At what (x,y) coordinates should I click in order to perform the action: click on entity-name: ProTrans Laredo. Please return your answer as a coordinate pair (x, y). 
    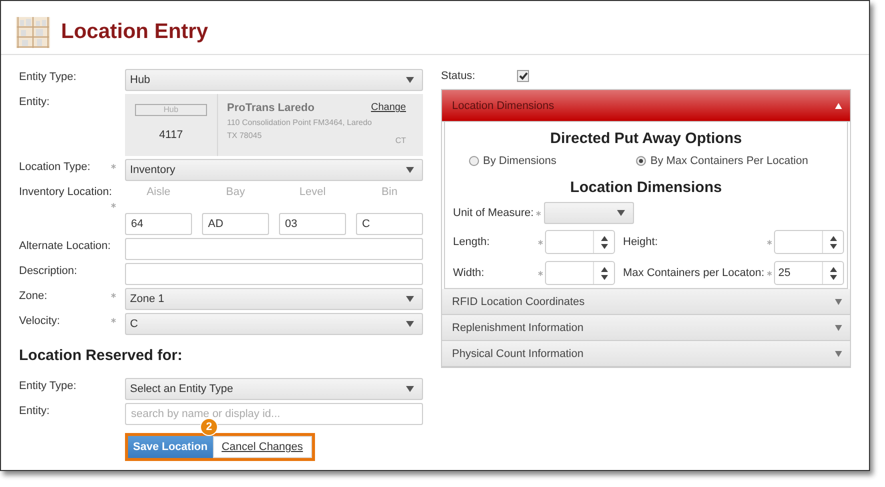
    Looking at the image, I should click on (270, 108).